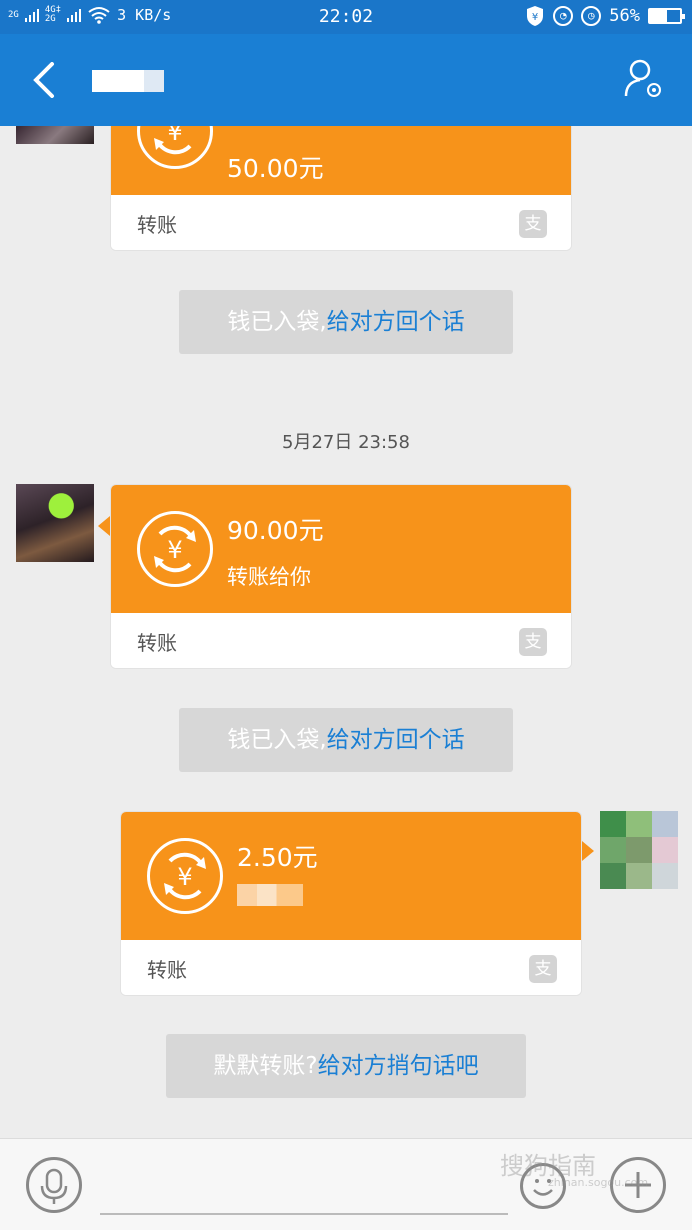 This screenshot has width=692, height=1230. Describe the element at coordinates (54, 1185) in the screenshot. I see `microphone-icon` at that location.